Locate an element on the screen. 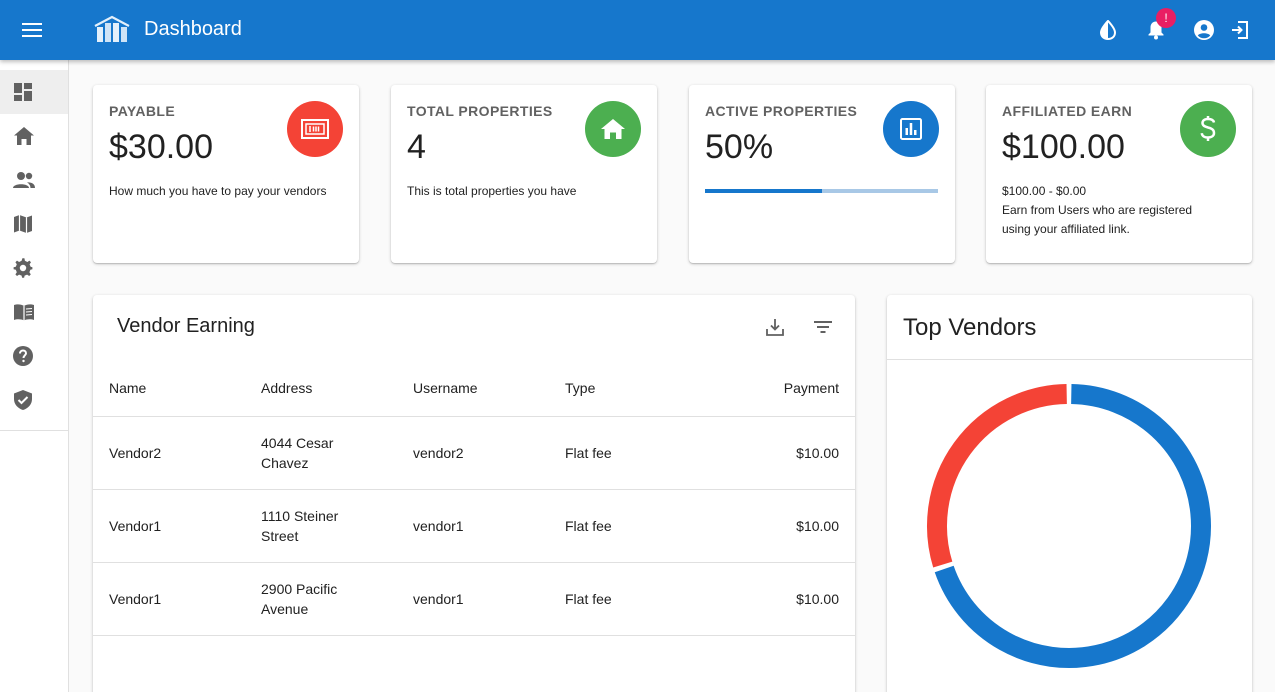 This screenshot has width=1275, height=692. help-icon is located at coordinates (23, 356).